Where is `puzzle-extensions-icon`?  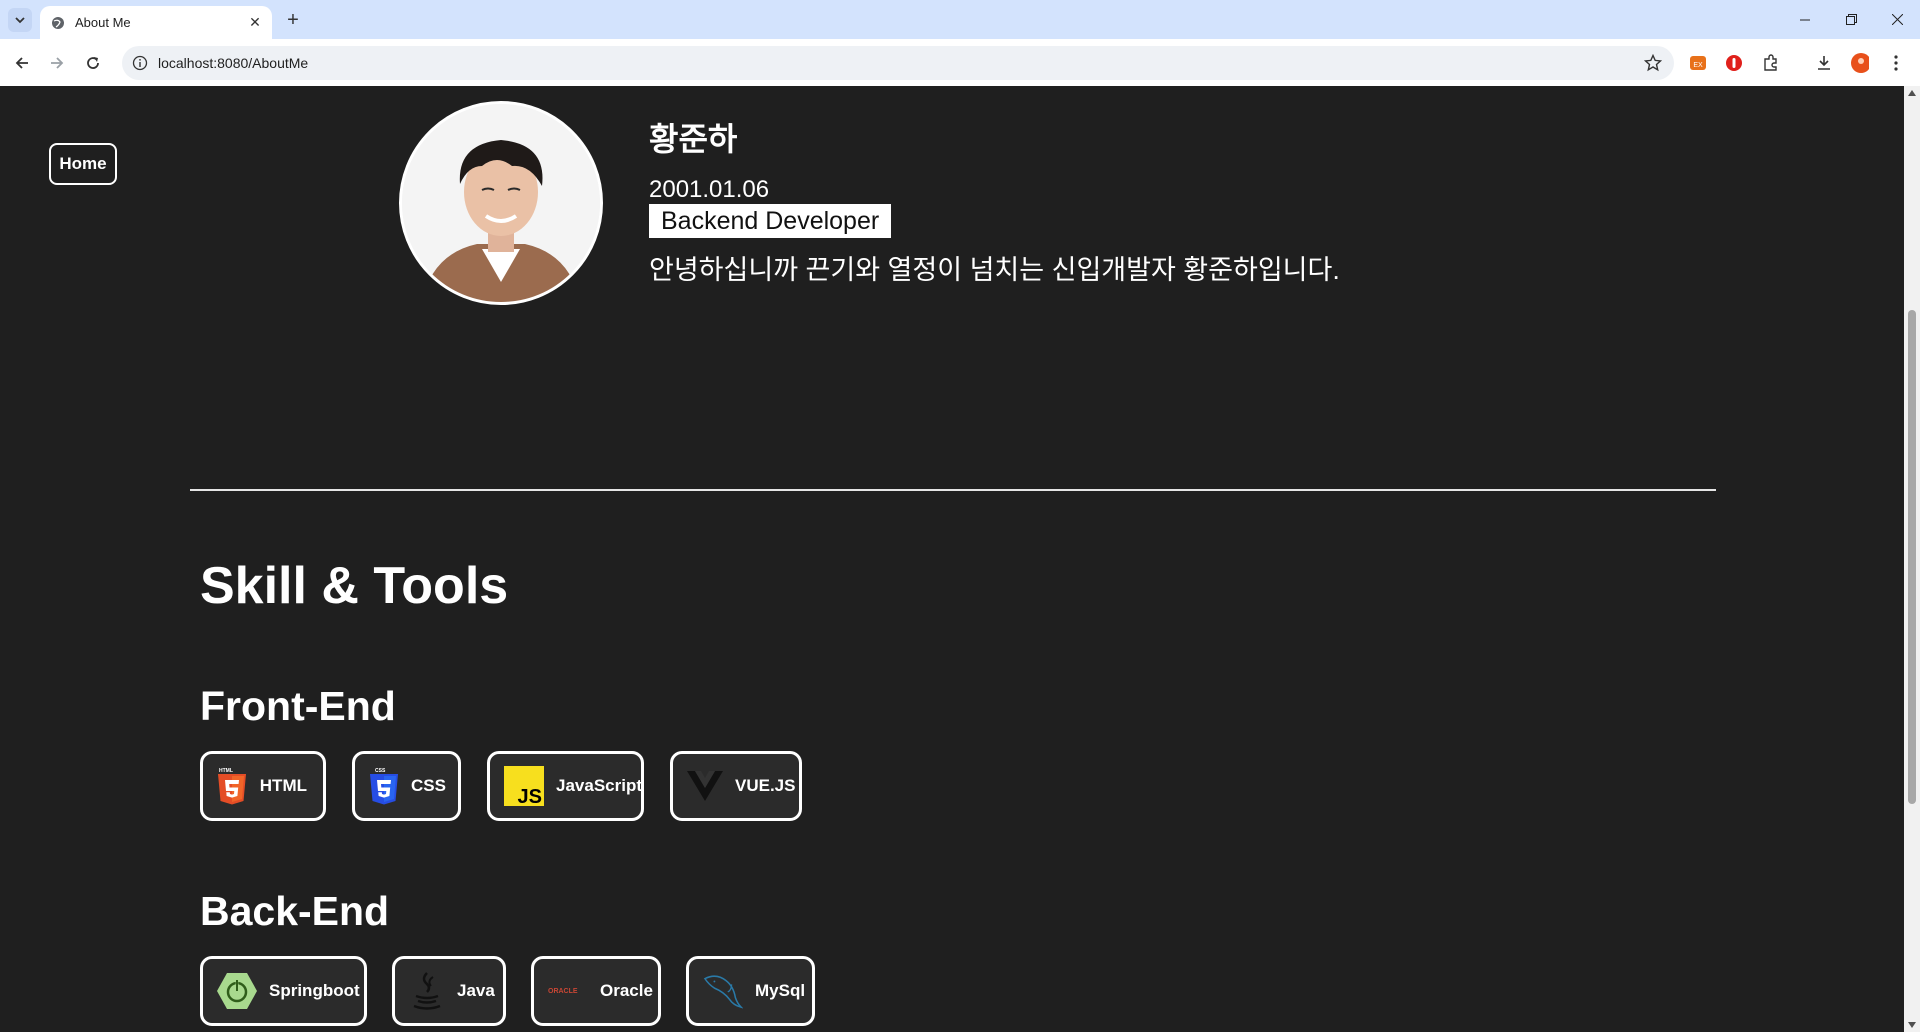 puzzle-extensions-icon is located at coordinates (1771, 63).